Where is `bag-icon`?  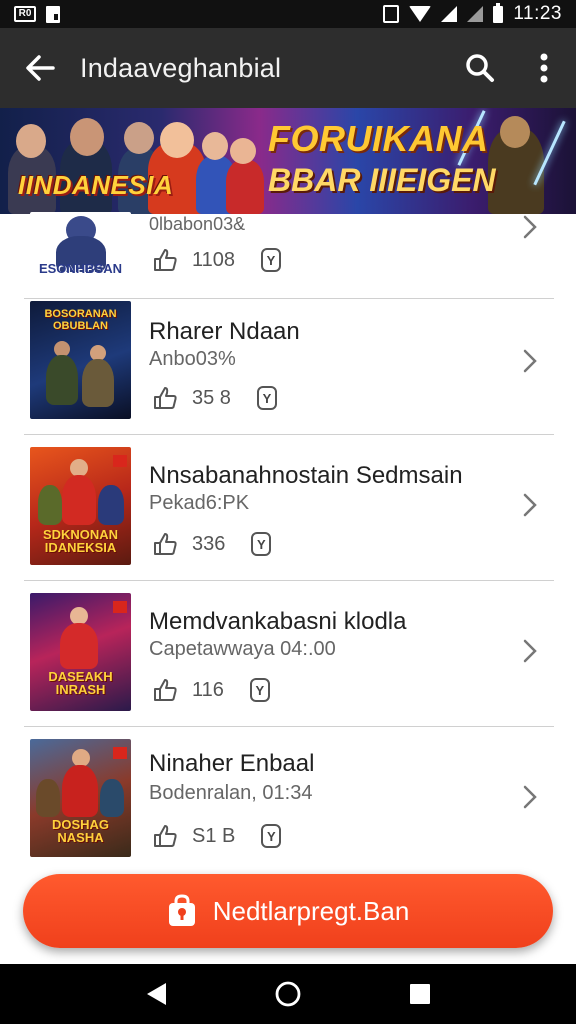
bag-icon is located at coordinates (181, 910).